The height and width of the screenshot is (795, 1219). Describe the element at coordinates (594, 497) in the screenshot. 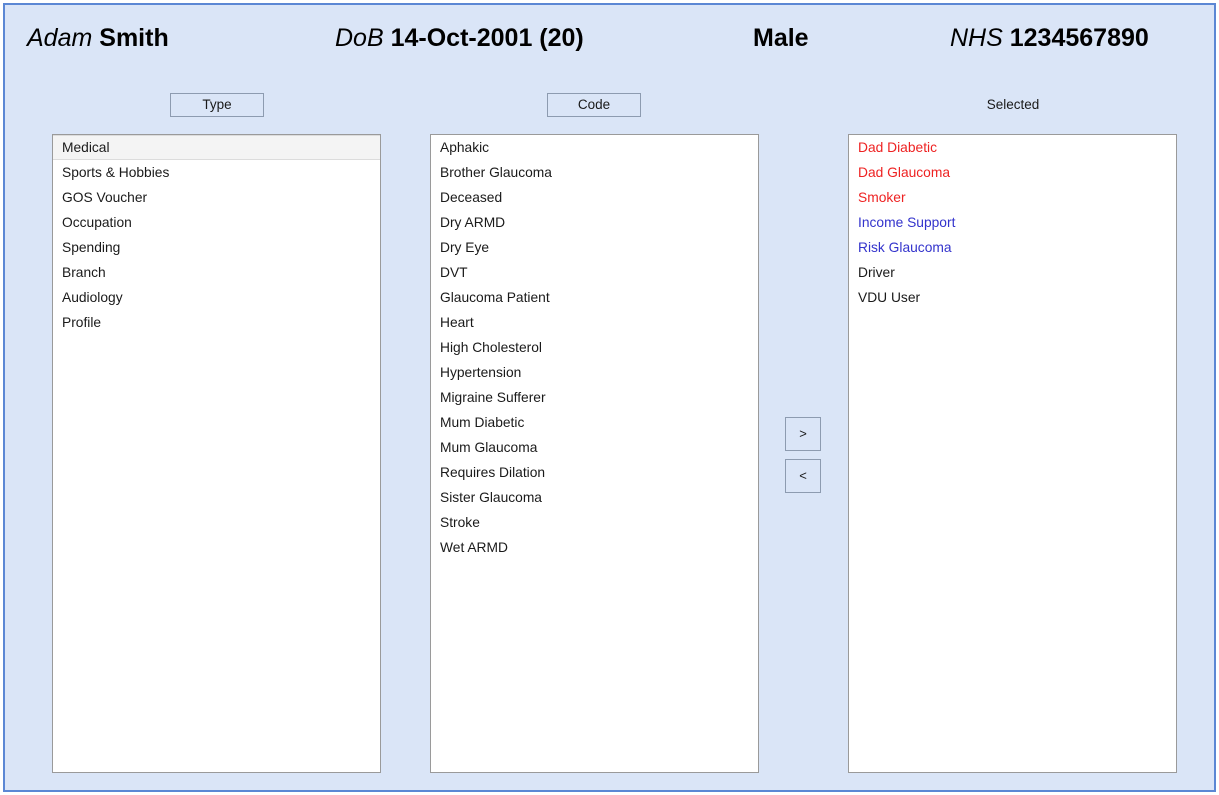

I see `code-list-item: Sister Glaucoma` at that location.